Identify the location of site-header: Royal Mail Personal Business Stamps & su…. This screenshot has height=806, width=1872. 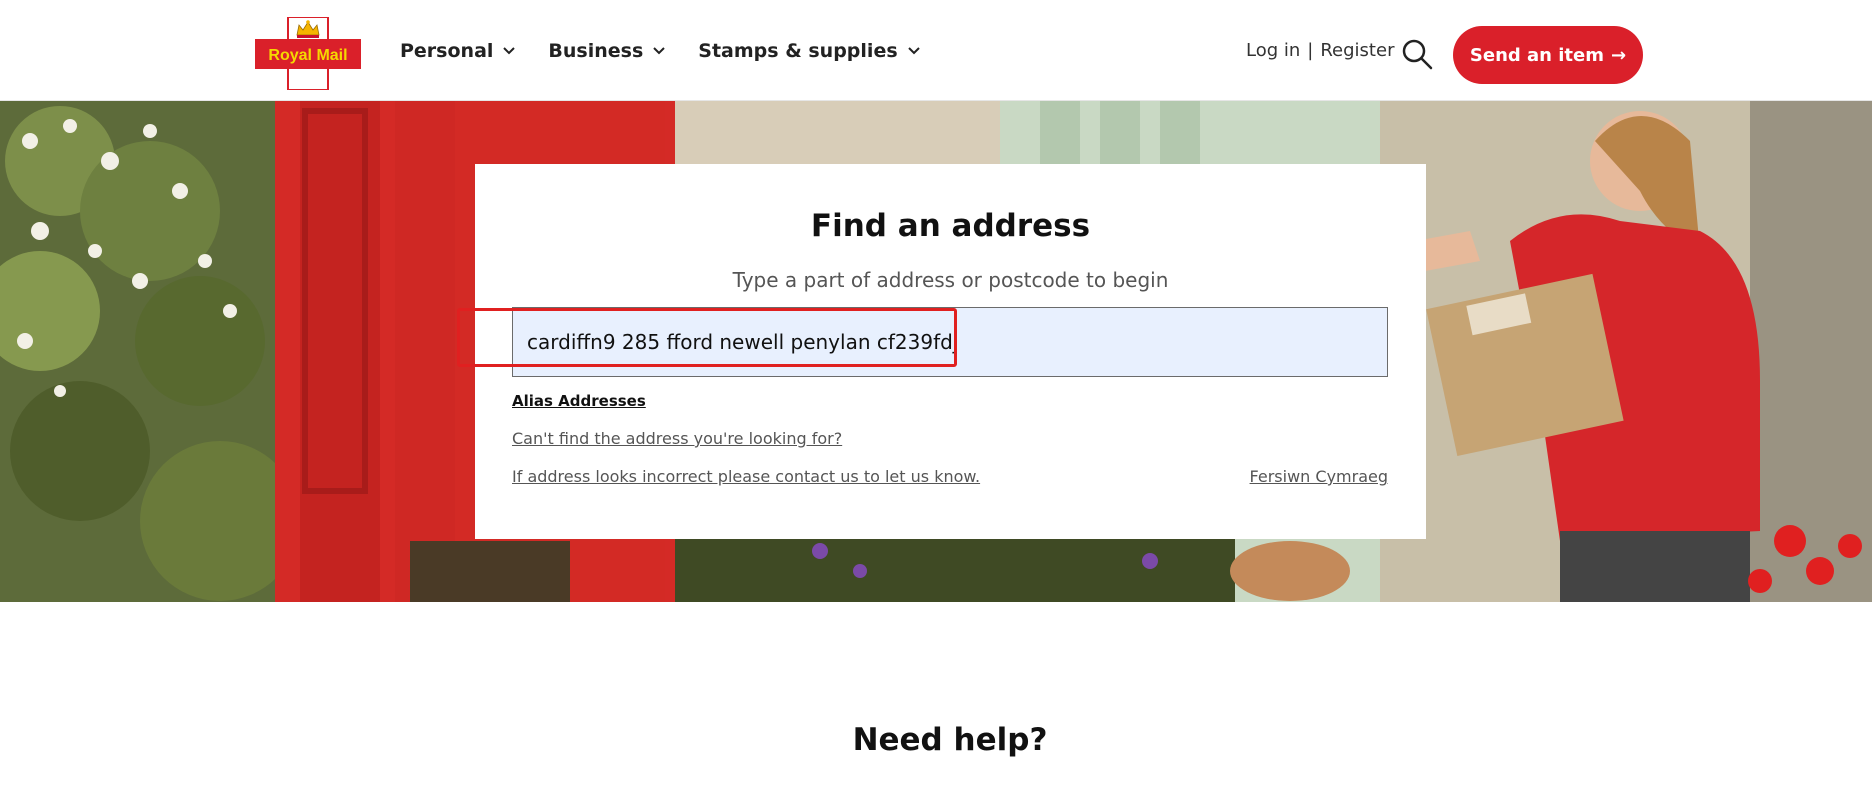
(936, 50).